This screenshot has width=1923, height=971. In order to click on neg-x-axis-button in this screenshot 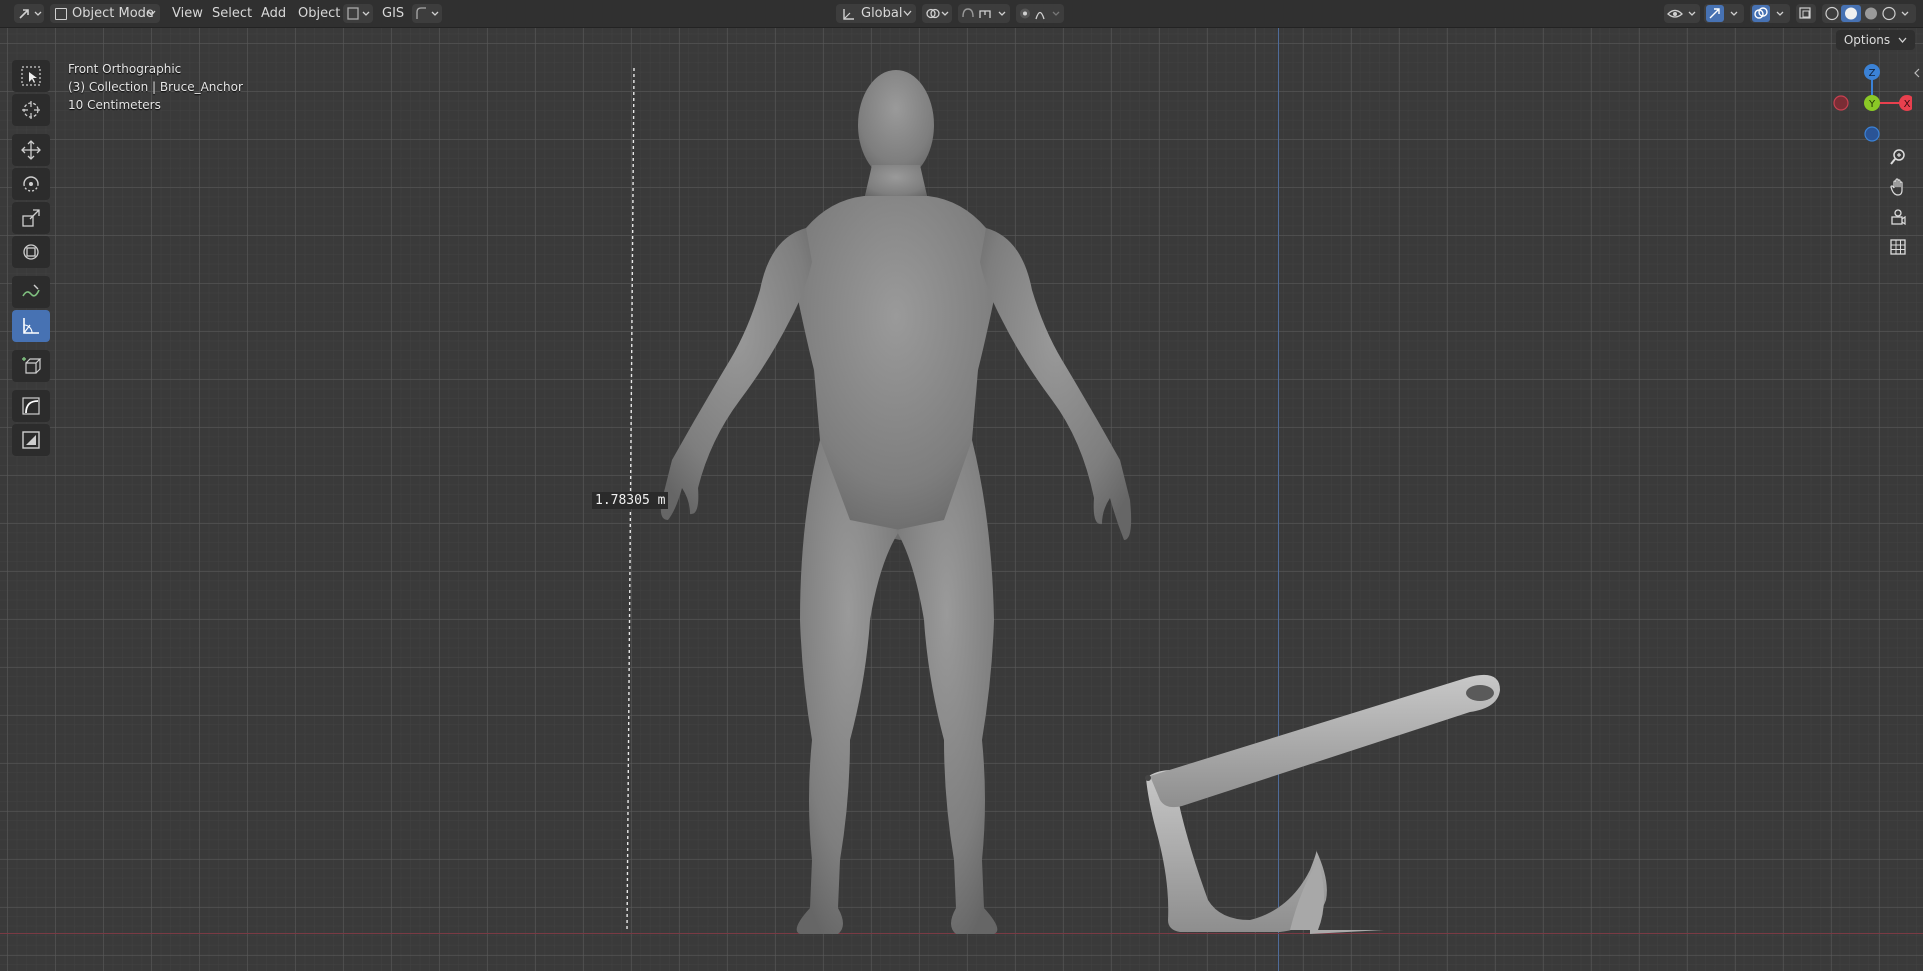, I will do `click(1841, 103)`.